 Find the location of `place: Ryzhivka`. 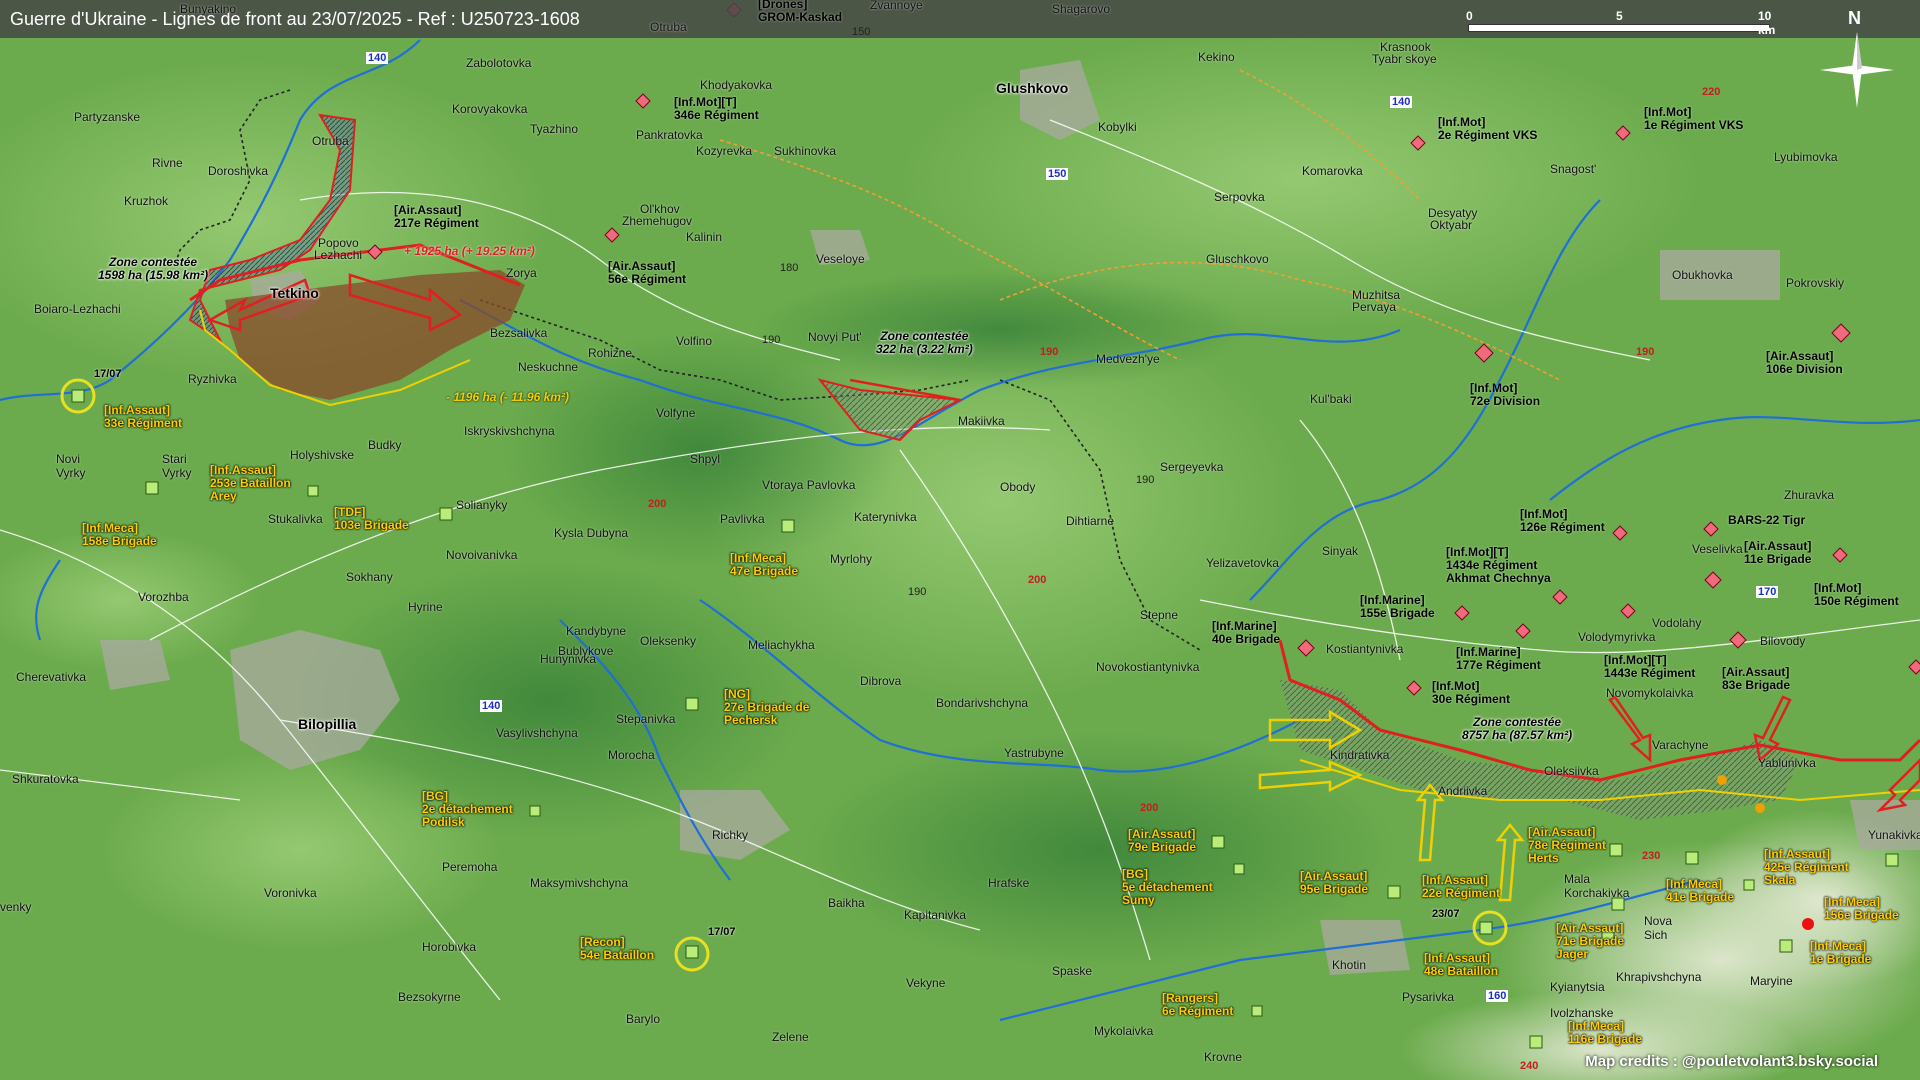

place: Ryzhivka is located at coordinates (212, 379).